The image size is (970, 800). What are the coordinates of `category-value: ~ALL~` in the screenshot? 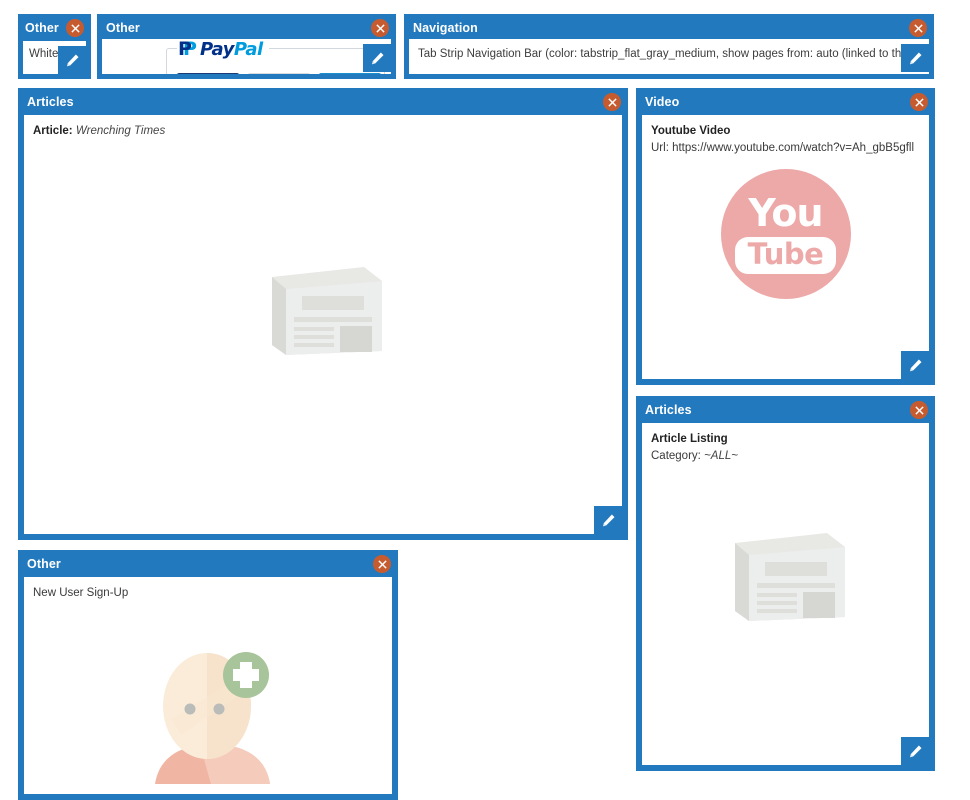 It's located at (721, 455).